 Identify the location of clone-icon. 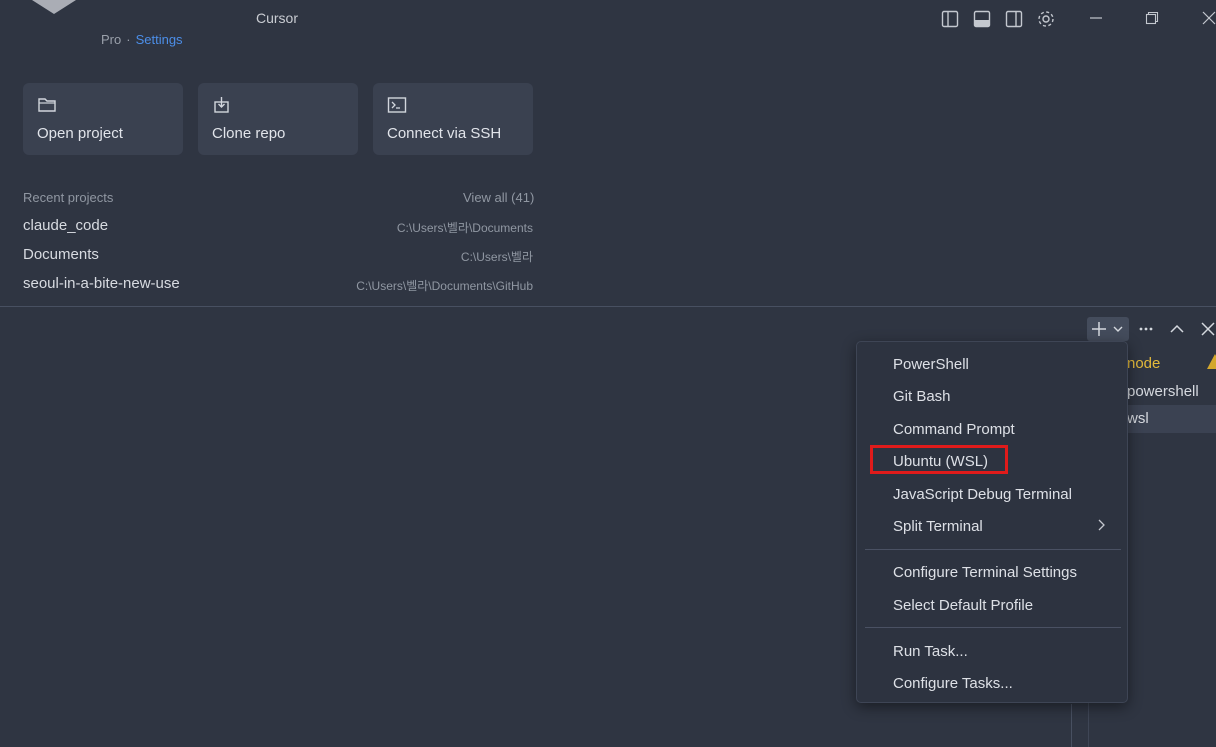
(222, 105).